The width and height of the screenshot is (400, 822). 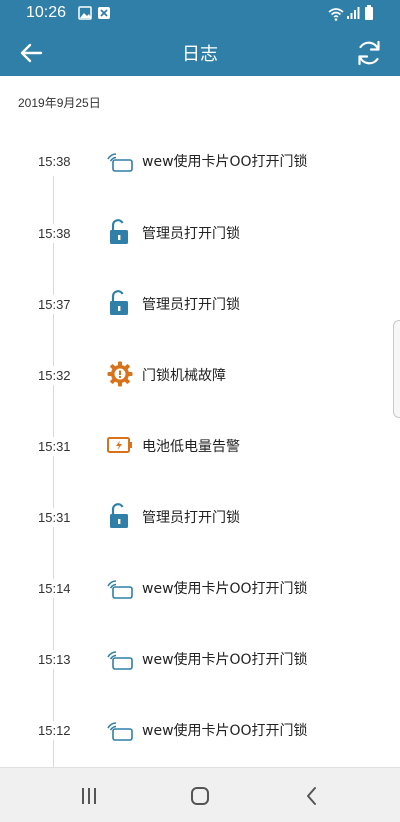 What do you see at coordinates (89, 796) in the screenshot?
I see `recent-apps-icon` at bounding box center [89, 796].